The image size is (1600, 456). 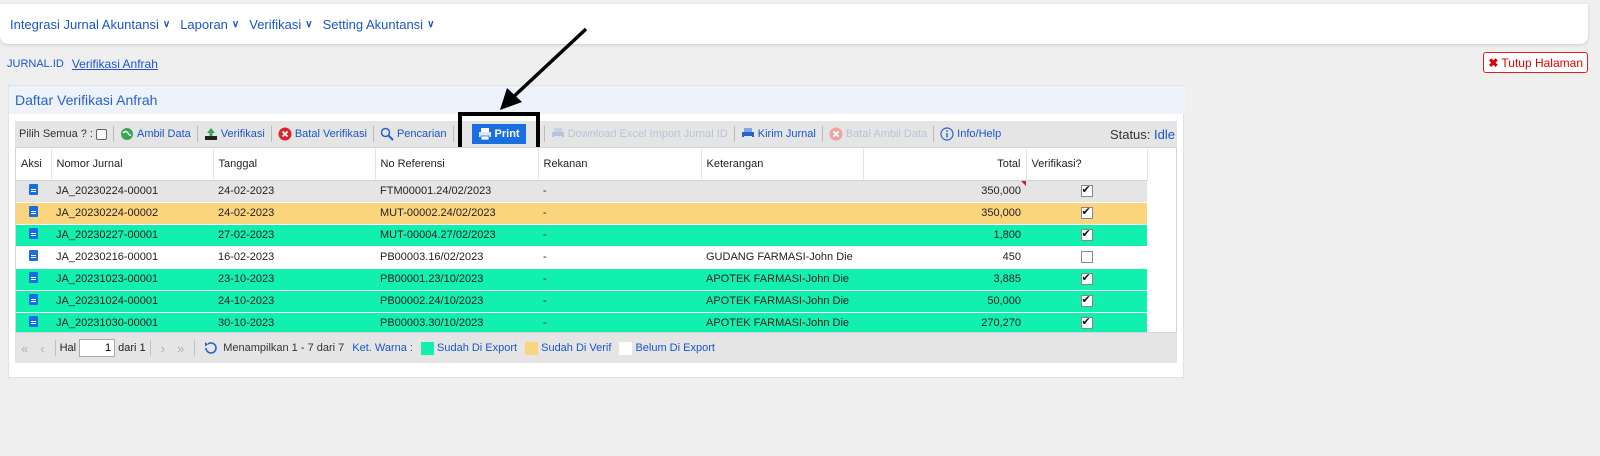 I want to click on cell-tanggal: 23-10-2023, so click(x=294, y=279).